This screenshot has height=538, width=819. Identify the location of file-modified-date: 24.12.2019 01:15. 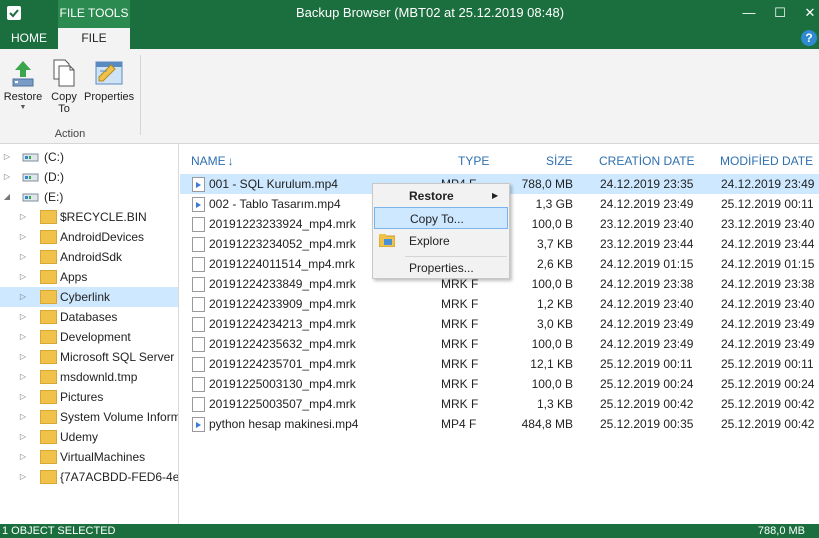
(768, 264).